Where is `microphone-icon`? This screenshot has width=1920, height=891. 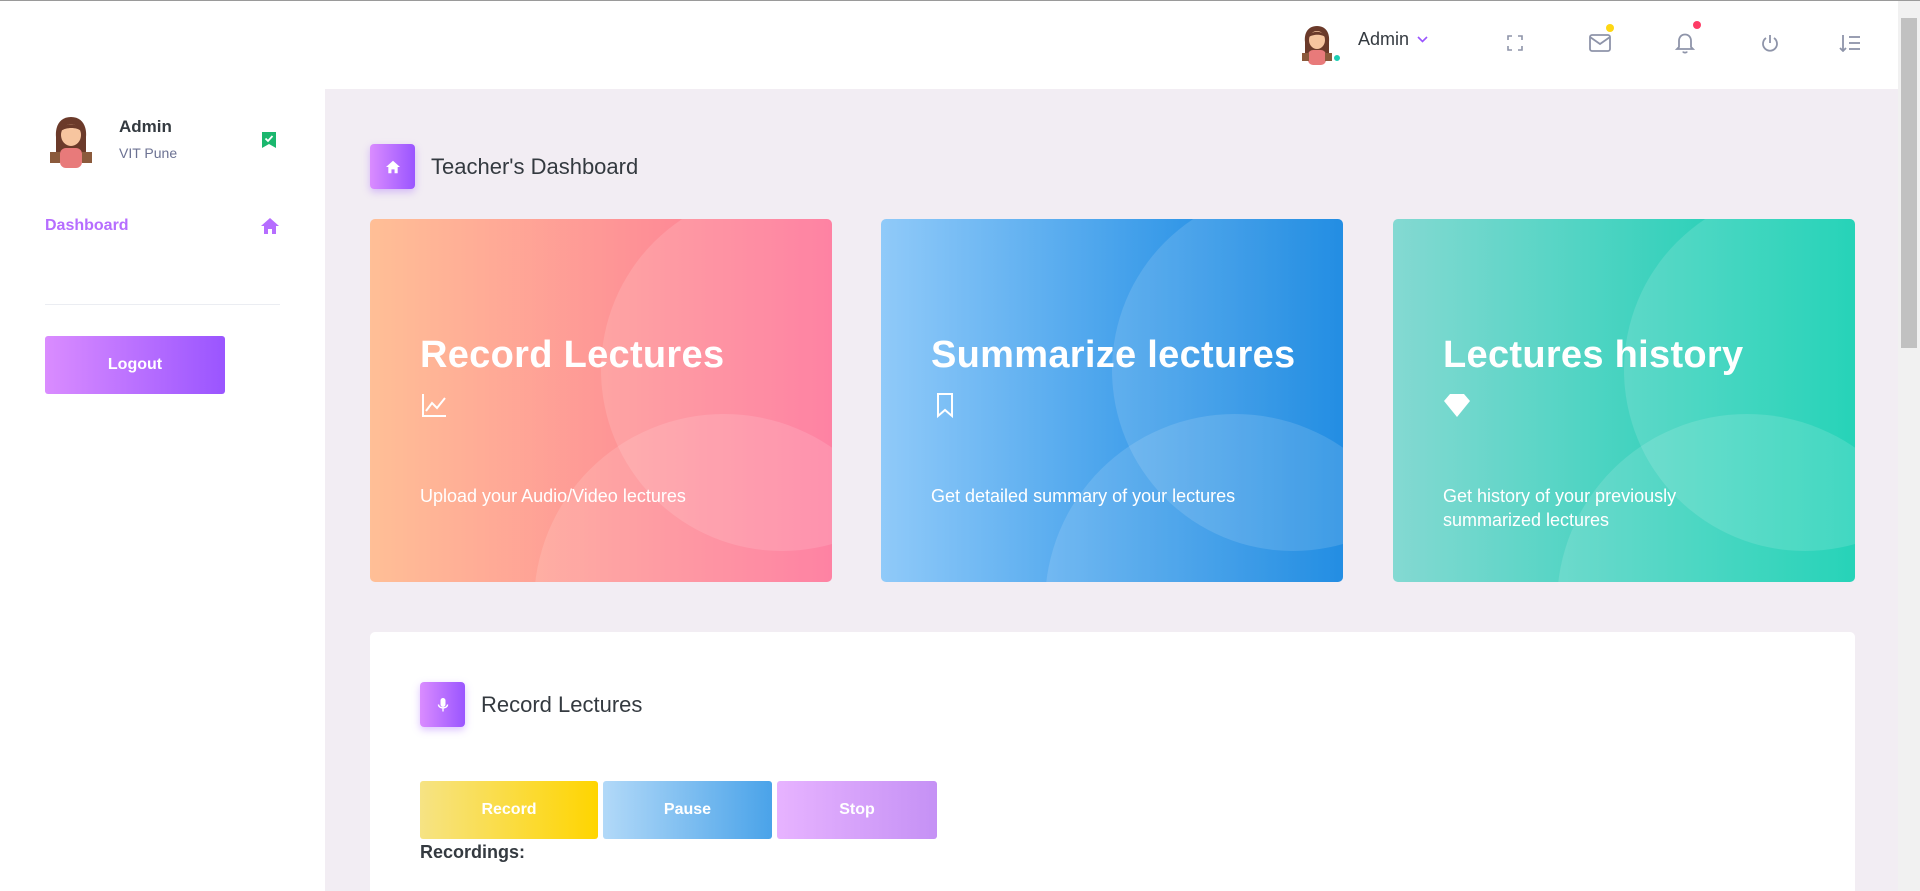 microphone-icon is located at coordinates (442, 704).